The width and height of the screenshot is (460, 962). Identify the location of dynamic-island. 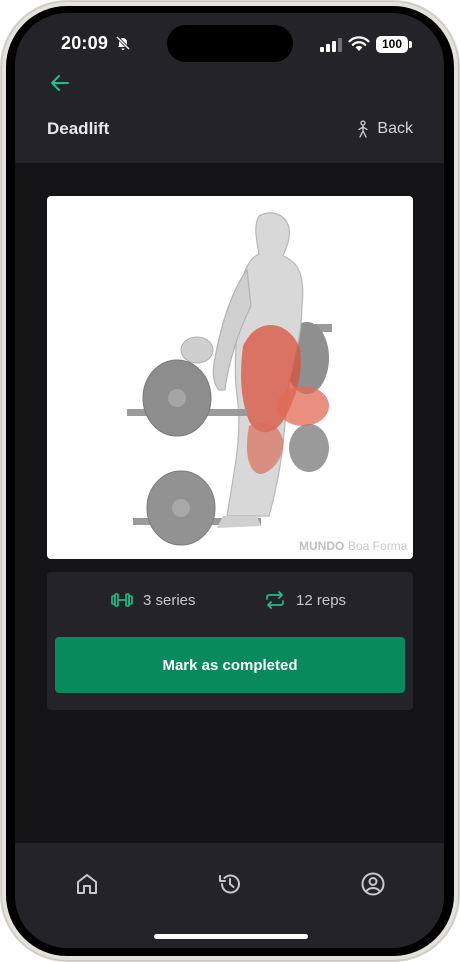
(230, 43).